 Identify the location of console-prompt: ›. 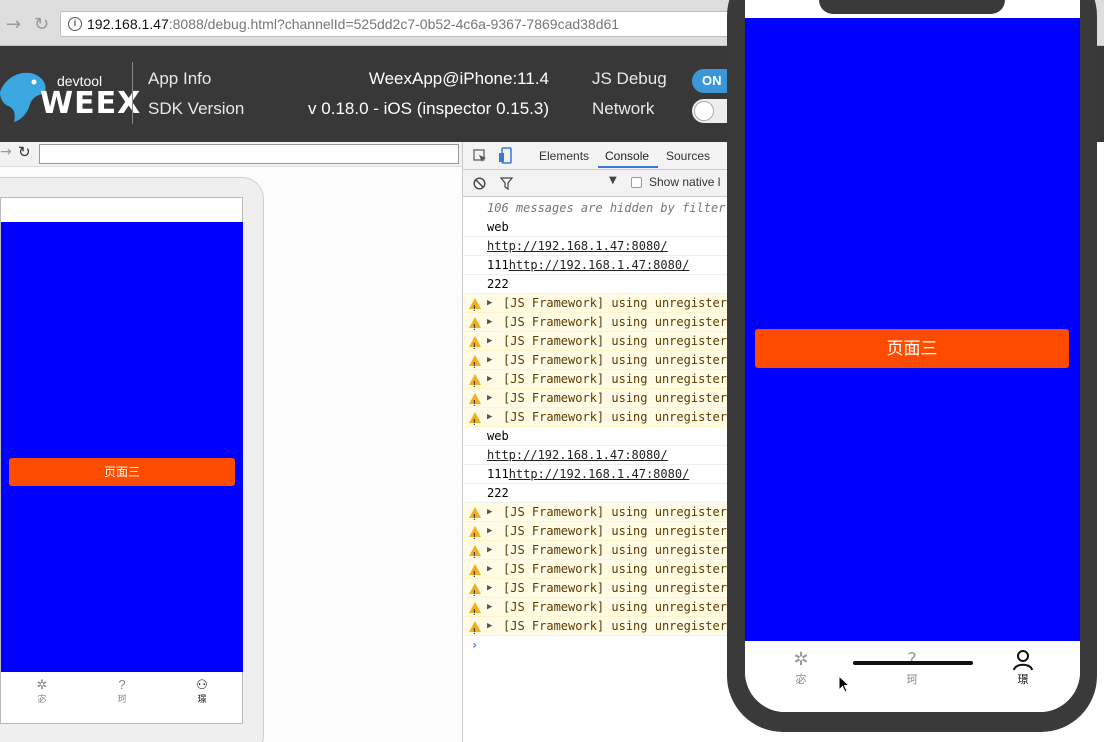
(597, 645).